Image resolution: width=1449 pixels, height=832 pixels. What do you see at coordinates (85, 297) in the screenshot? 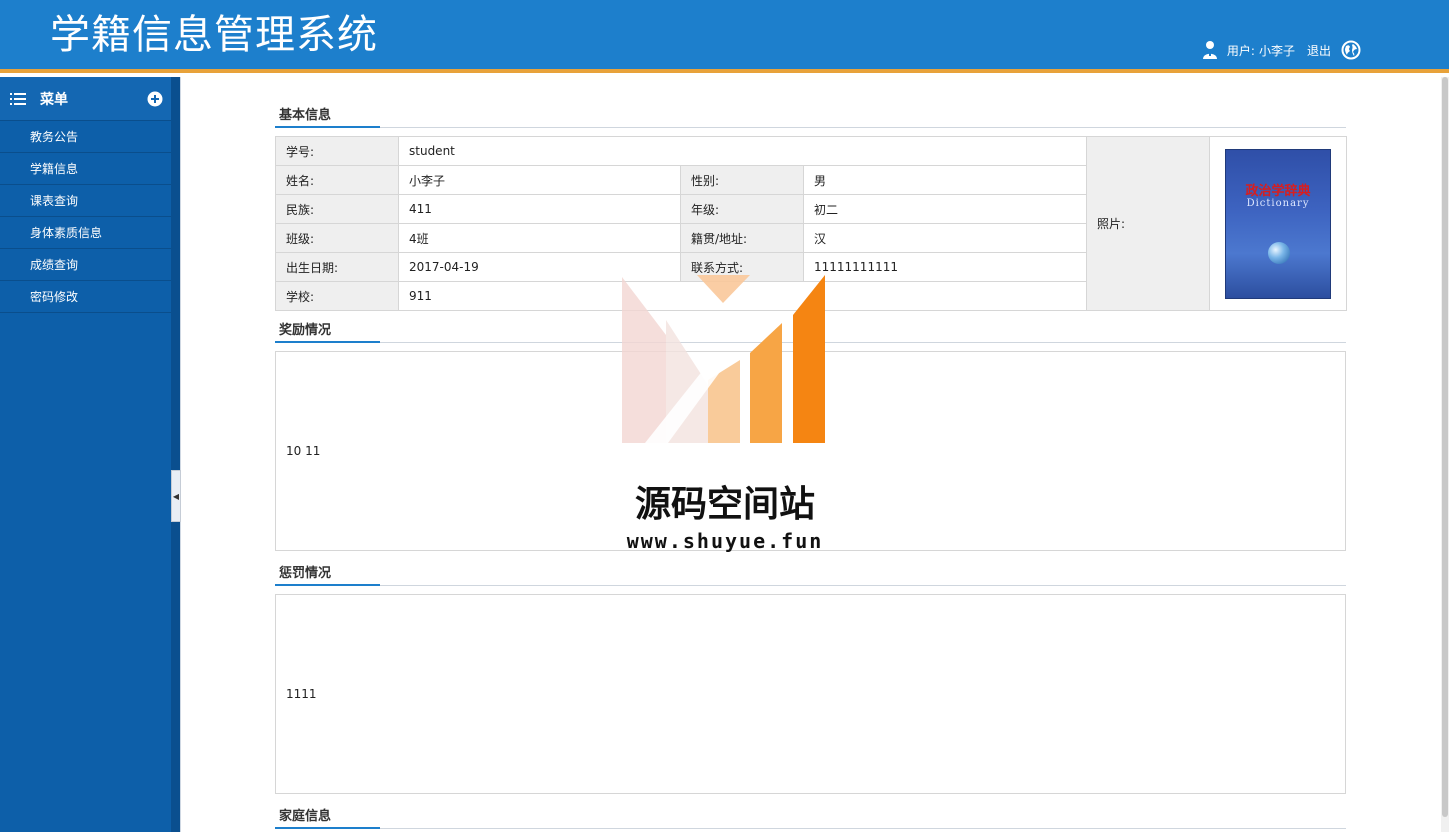
I see `sidebar-item-password: 密码修改` at bounding box center [85, 297].